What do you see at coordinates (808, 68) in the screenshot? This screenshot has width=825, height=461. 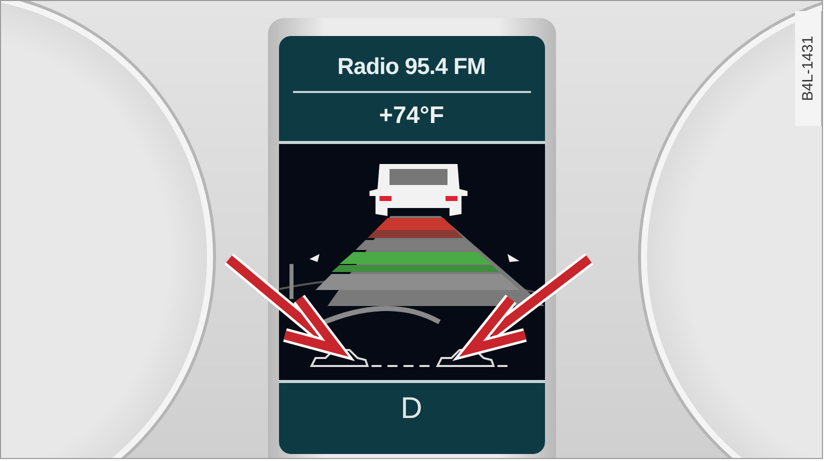 I see `figure-code-text: B4L-1431` at bounding box center [808, 68].